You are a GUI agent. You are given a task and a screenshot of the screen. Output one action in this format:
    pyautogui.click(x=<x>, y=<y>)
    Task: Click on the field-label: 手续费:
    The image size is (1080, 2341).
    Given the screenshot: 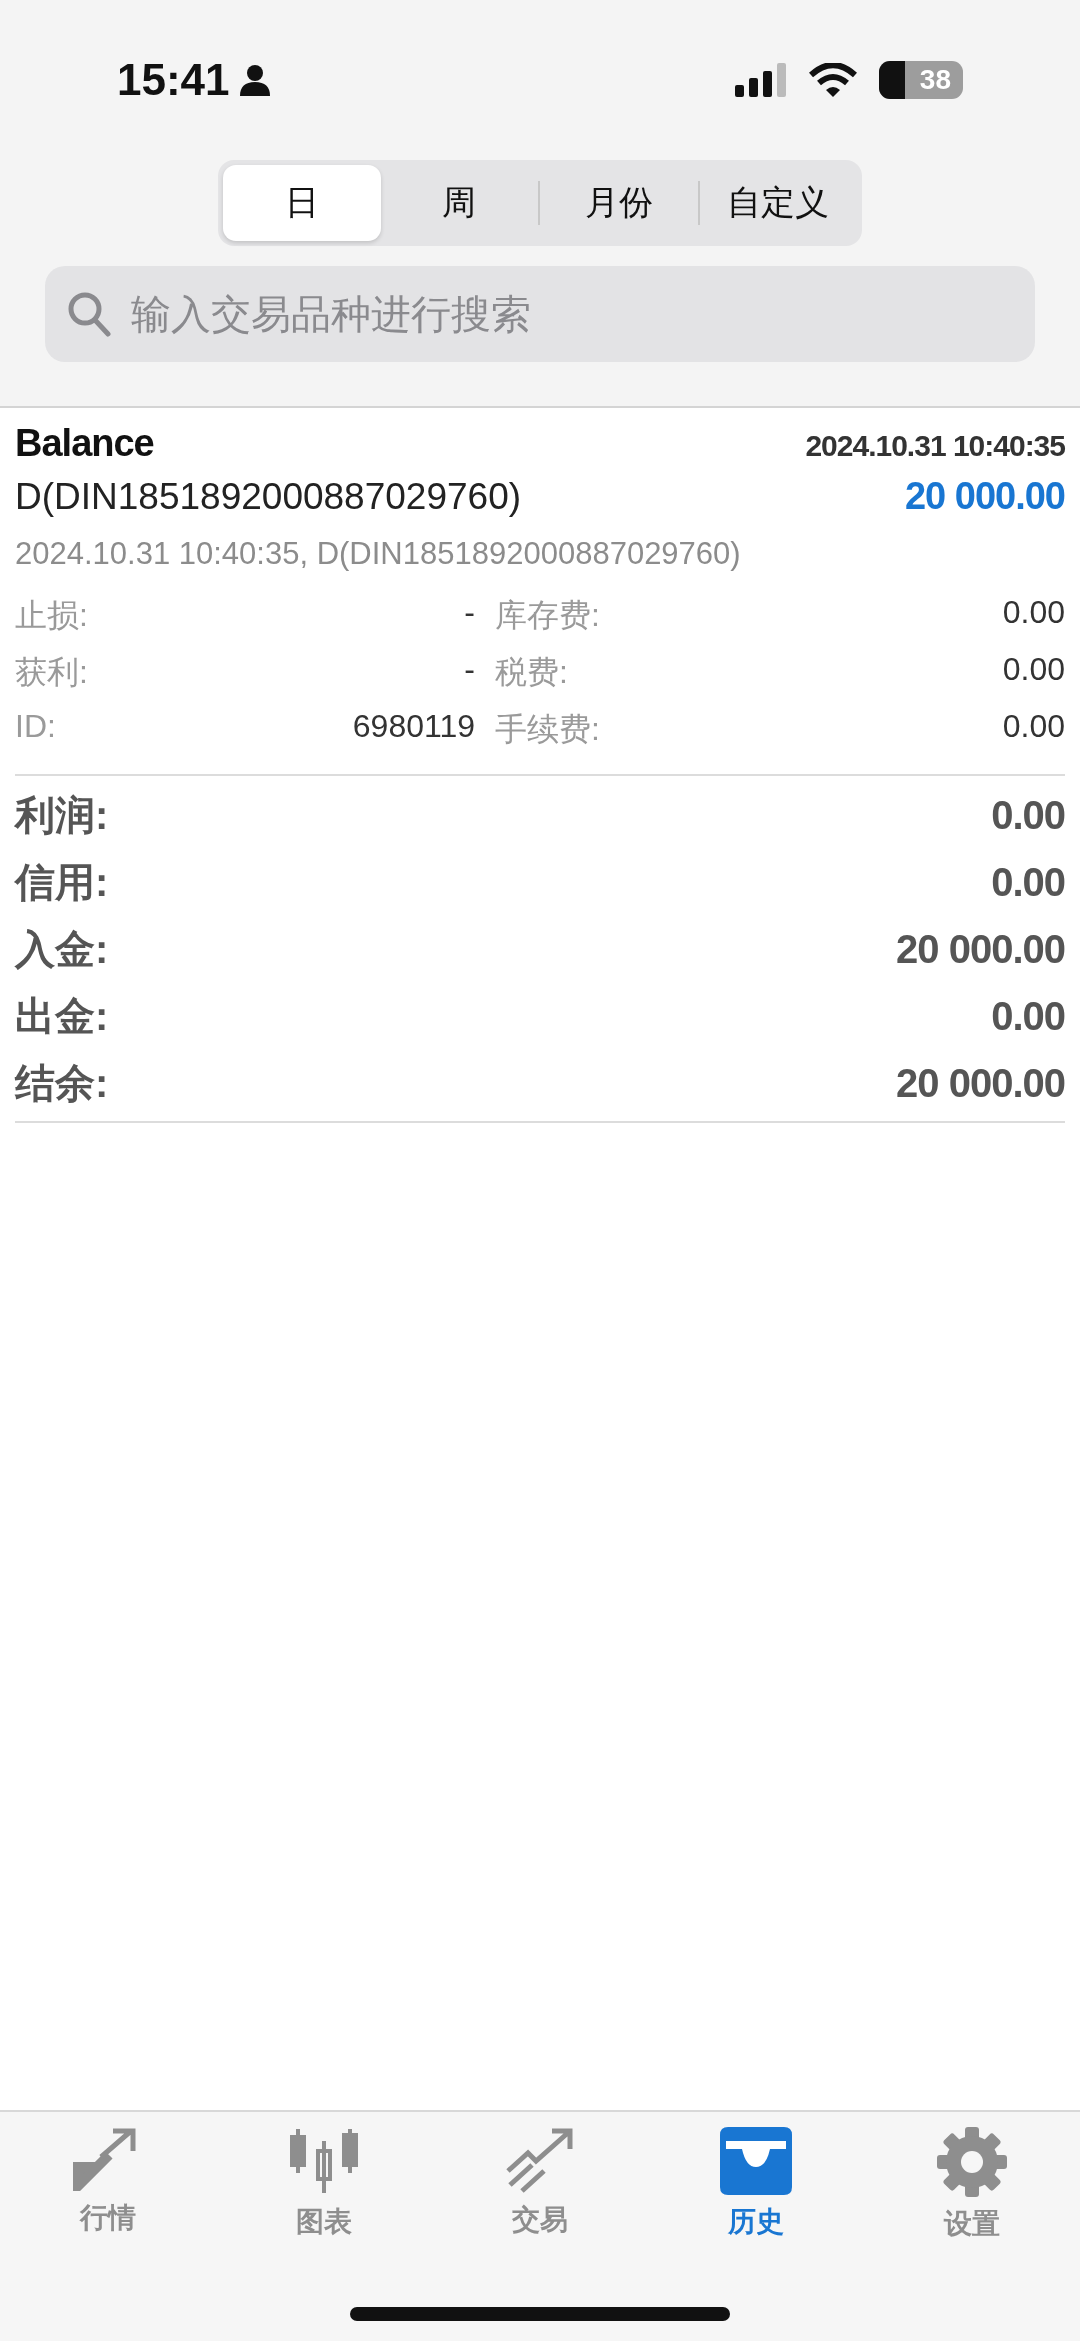 What is the action you would take?
    pyautogui.click(x=548, y=729)
    